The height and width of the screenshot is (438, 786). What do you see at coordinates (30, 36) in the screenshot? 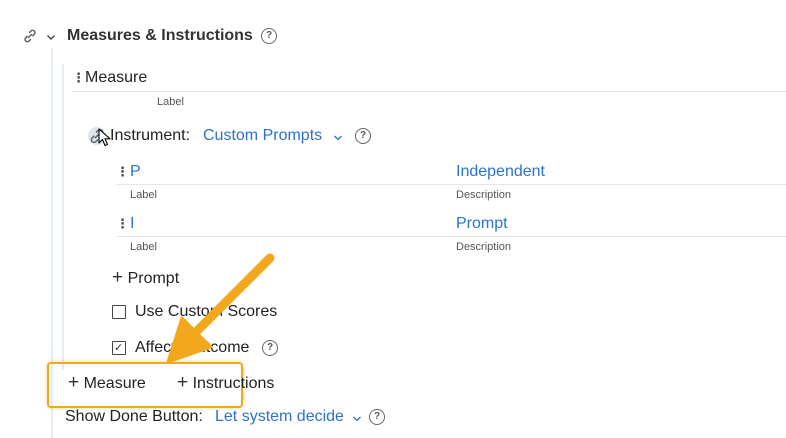
I see `link-icon` at bounding box center [30, 36].